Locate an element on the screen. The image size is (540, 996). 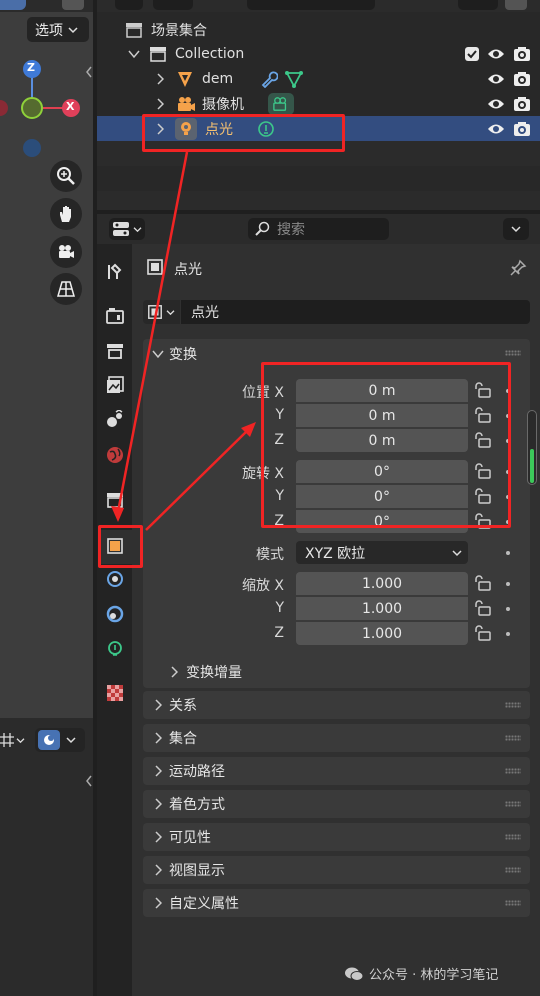
collection-row: Collection is located at coordinates (318, 53).